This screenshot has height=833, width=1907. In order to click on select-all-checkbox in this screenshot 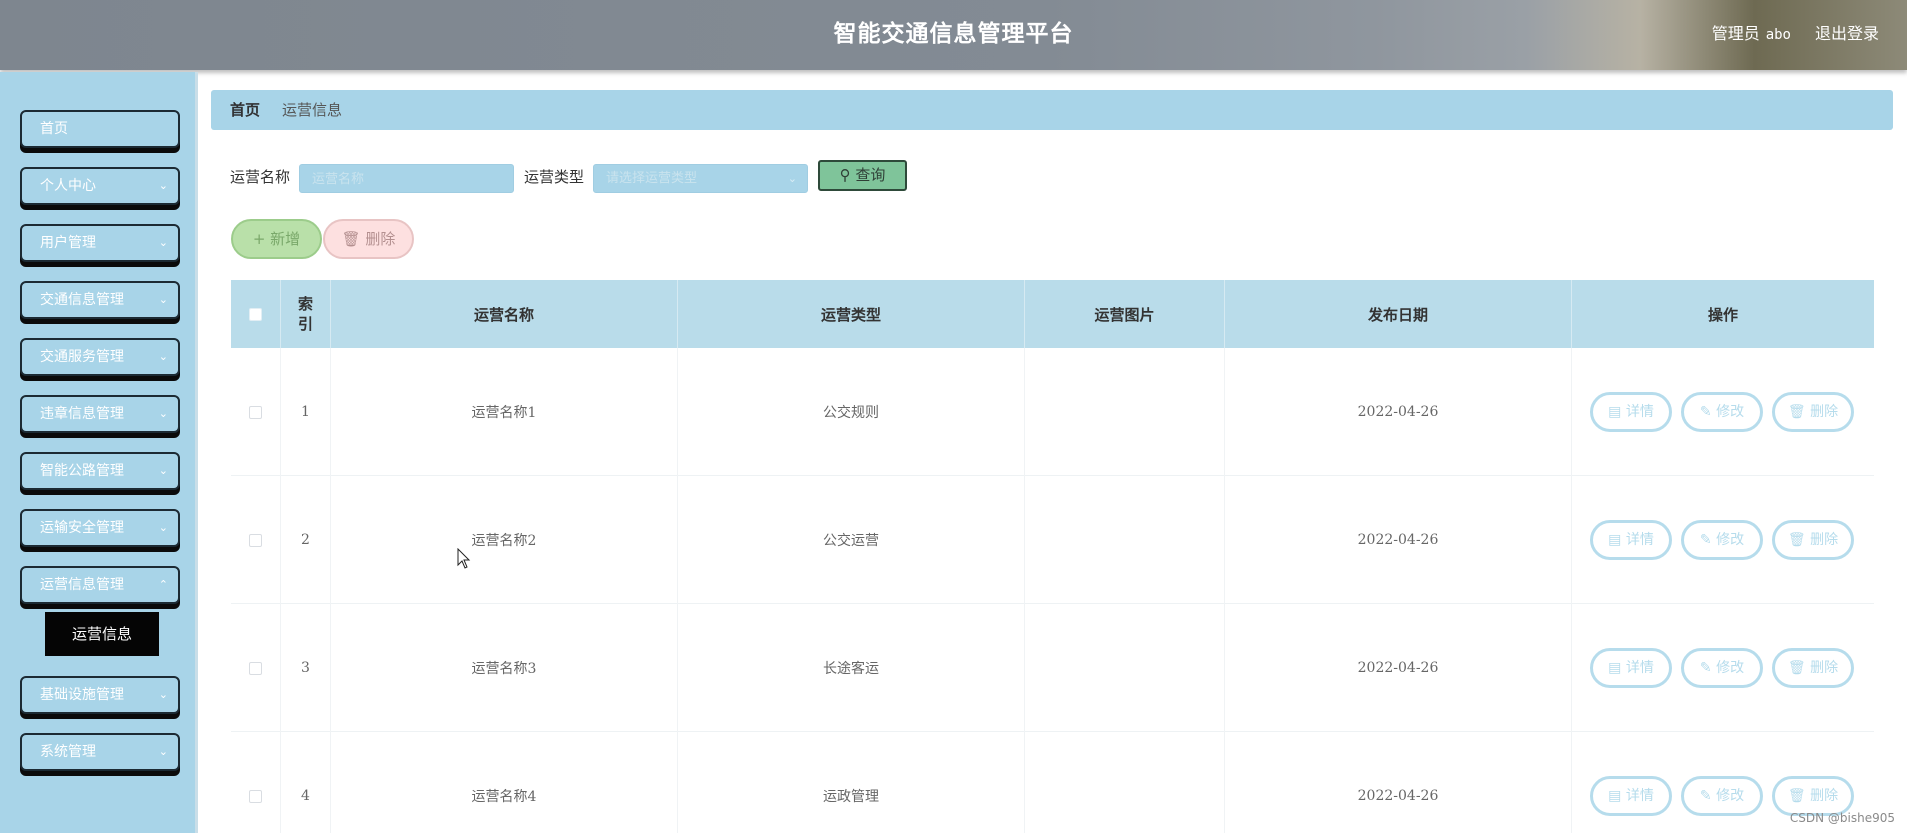, I will do `click(255, 314)`.